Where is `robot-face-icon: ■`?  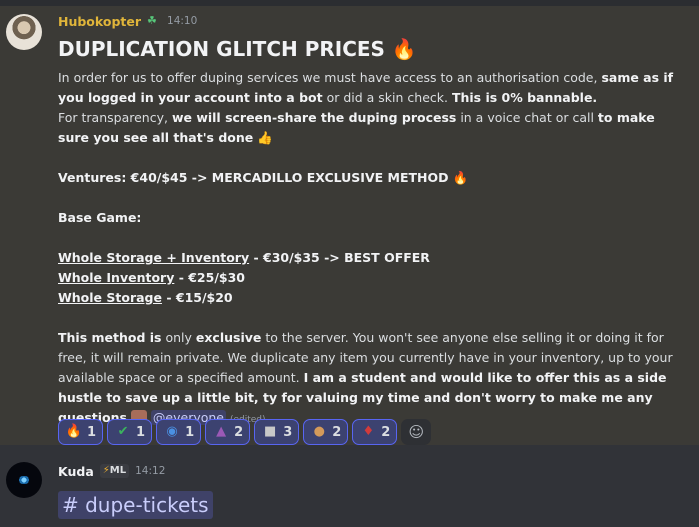
robot-face-icon: ■ is located at coordinates (270, 431).